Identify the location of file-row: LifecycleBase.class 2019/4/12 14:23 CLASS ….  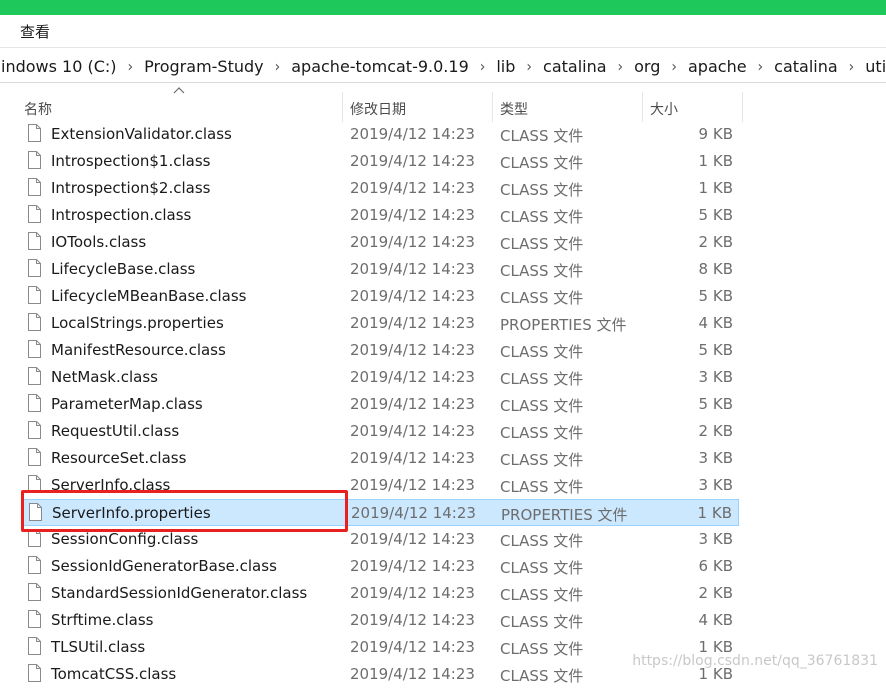
(380, 269).